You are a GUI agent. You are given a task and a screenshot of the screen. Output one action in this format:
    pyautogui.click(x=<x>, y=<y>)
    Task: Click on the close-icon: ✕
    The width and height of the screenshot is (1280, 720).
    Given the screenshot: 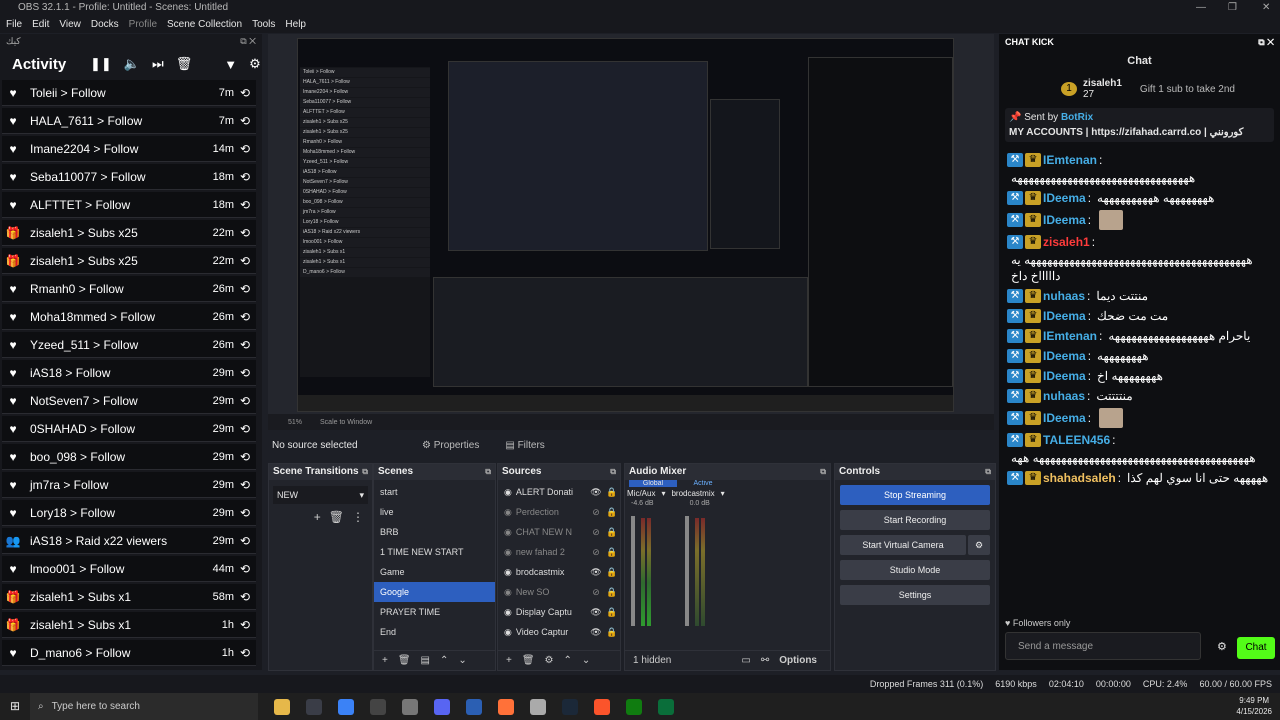 What is the action you would take?
    pyautogui.click(x=1266, y=7)
    